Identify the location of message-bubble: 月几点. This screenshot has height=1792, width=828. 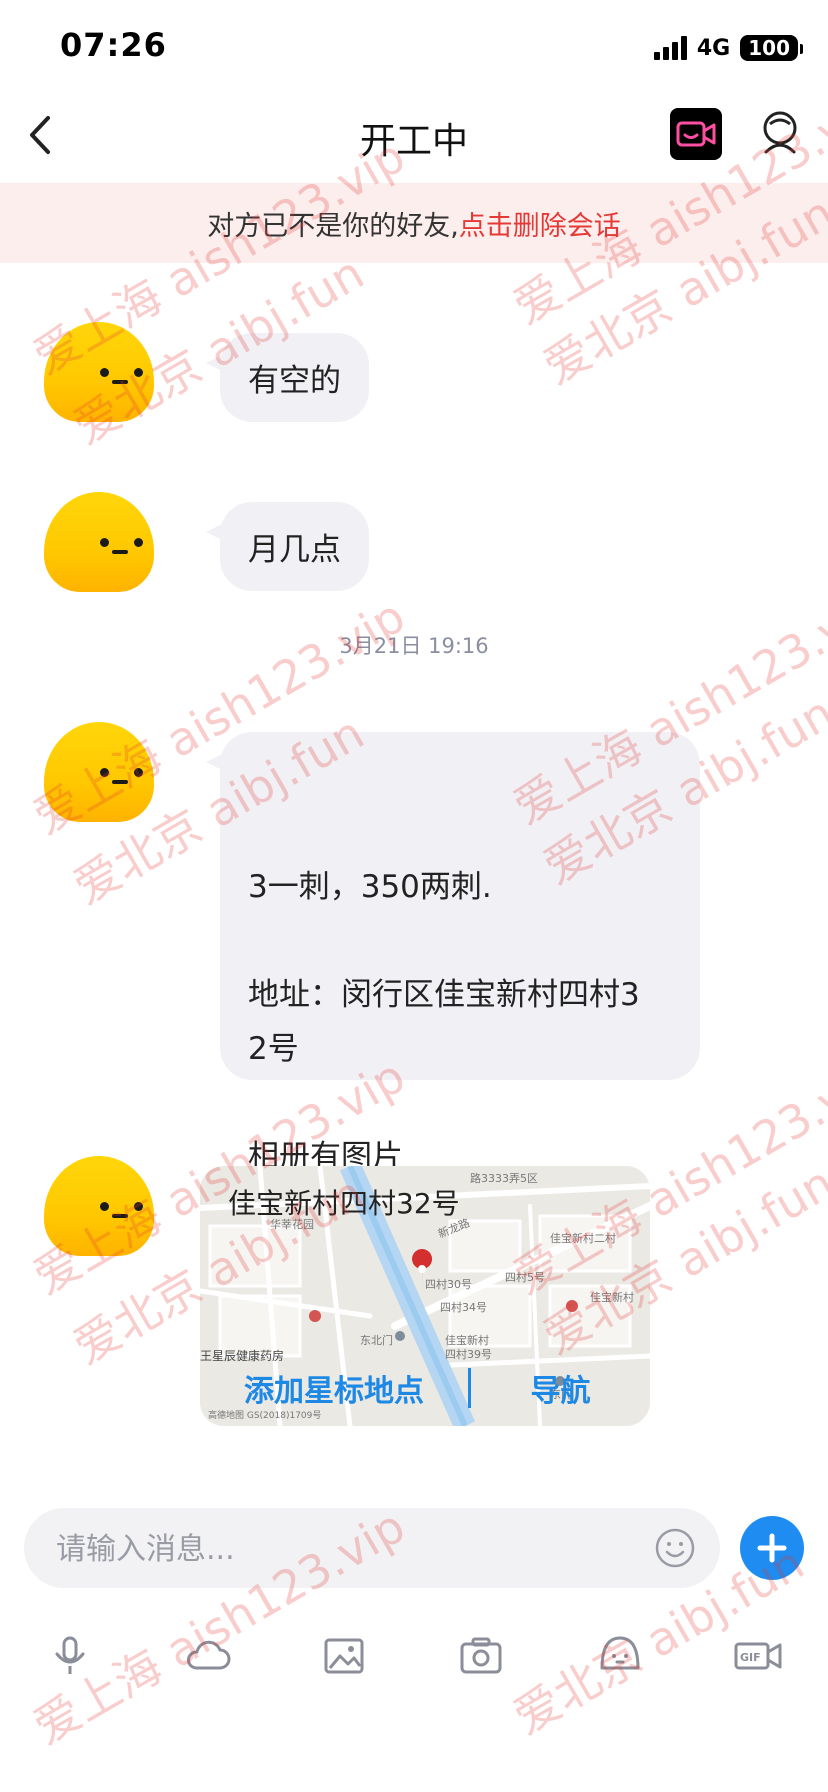
(287, 546).